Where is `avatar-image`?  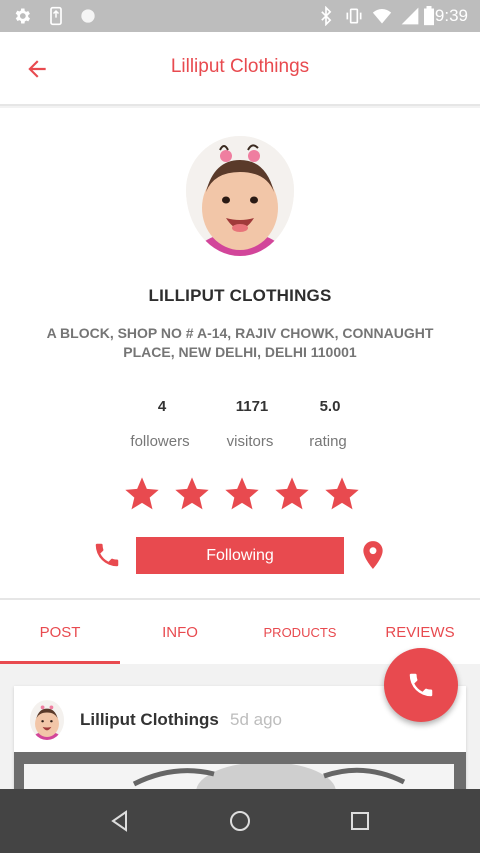
avatar-image is located at coordinates (240, 196).